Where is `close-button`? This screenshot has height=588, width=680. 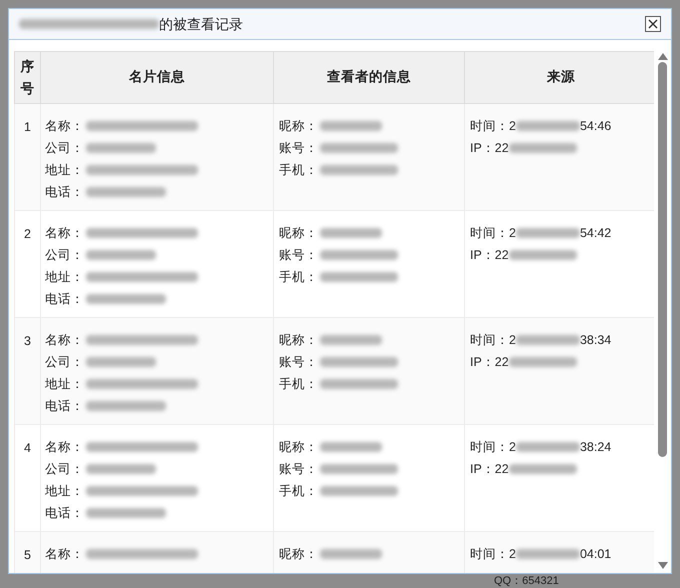 close-button is located at coordinates (653, 24).